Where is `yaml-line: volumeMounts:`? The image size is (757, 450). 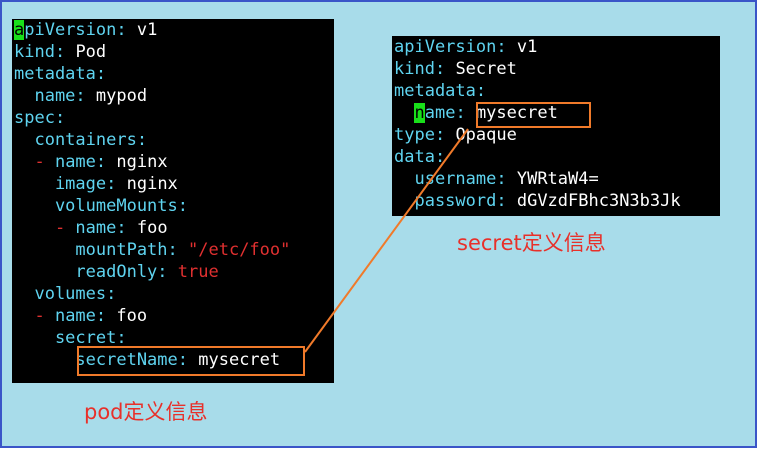 yaml-line: volumeMounts: is located at coordinates (173, 206).